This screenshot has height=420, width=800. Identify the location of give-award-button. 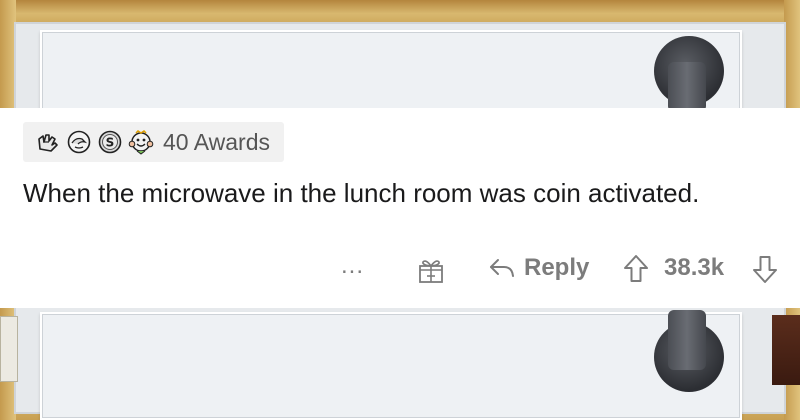
(431, 270).